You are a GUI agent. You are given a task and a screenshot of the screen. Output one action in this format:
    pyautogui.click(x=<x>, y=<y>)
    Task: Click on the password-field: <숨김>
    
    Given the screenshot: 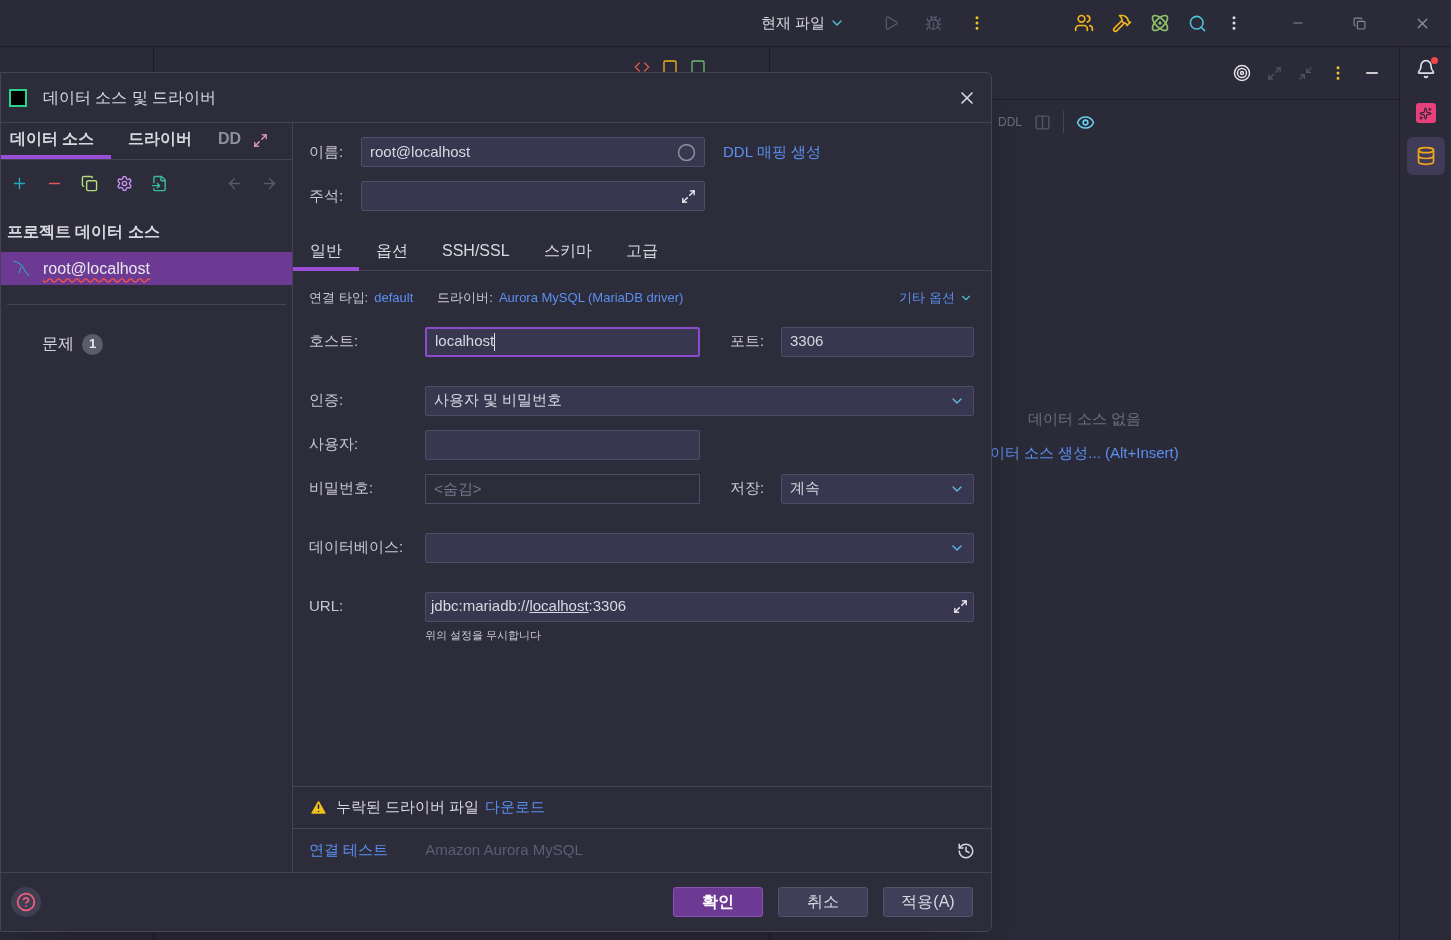 What is the action you would take?
    pyautogui.click(x=562, y=488)
    